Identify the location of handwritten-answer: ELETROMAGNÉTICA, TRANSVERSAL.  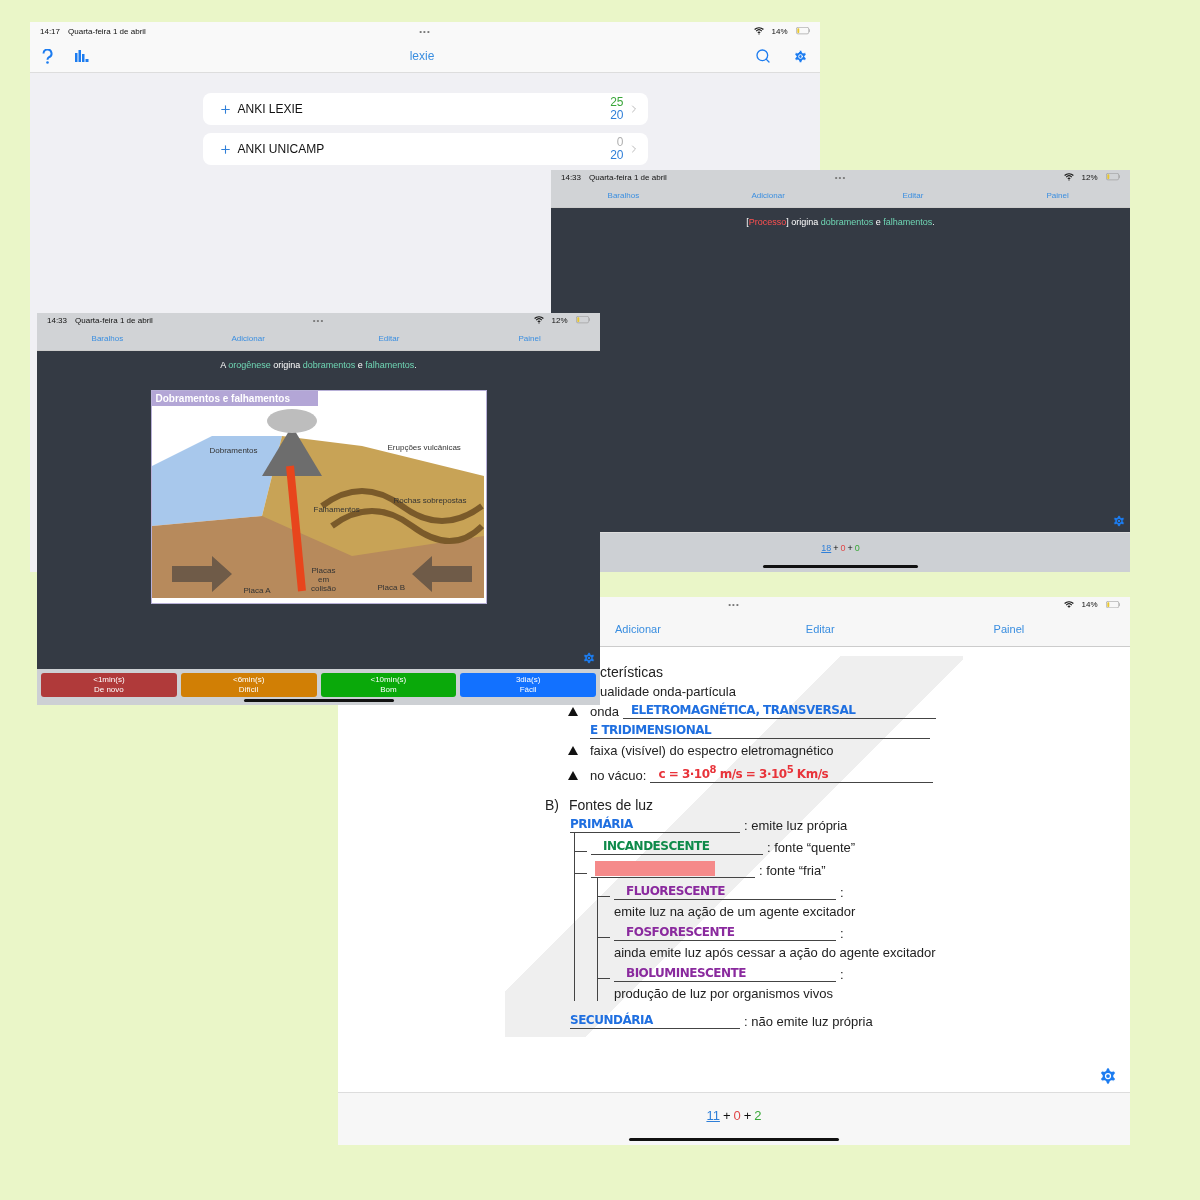
(779, 711).